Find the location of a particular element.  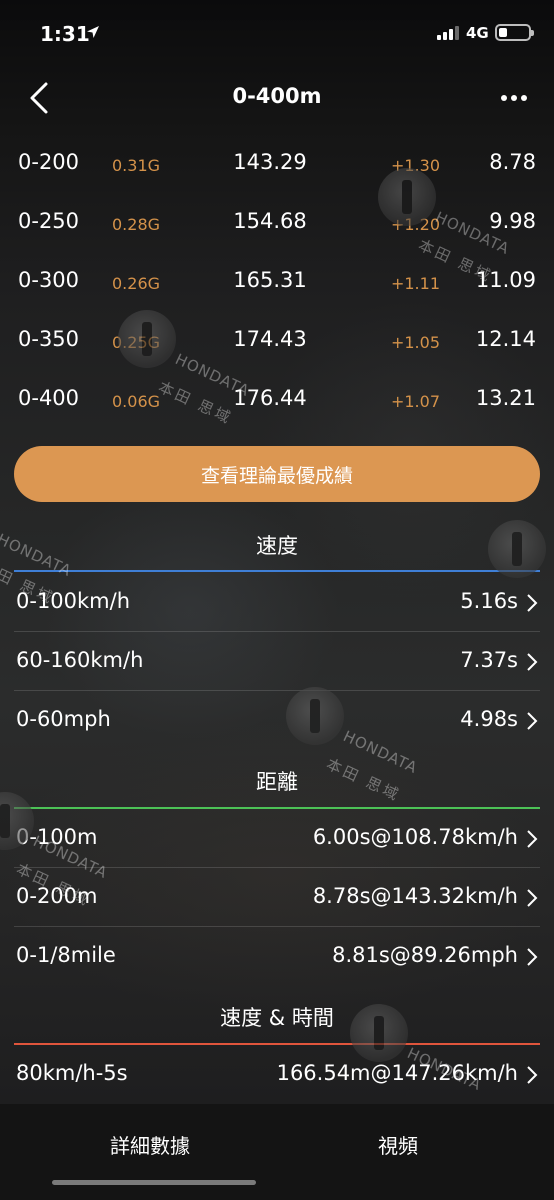

split-speed: 143.29 is located at coordinates (270, 162).